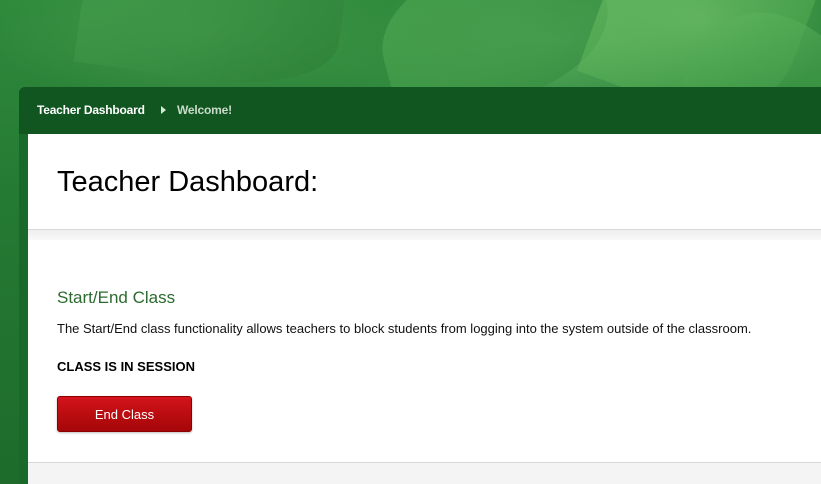  Describe the element at coordinates (188, 182) in the screenshot. I see `page-title: Teacher Dashboard:` at that location.